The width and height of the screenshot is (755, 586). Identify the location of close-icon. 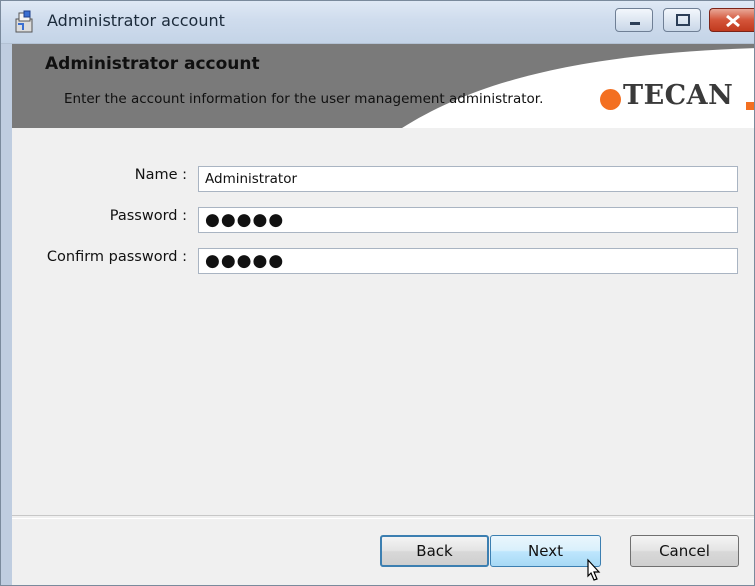
(733, 21).